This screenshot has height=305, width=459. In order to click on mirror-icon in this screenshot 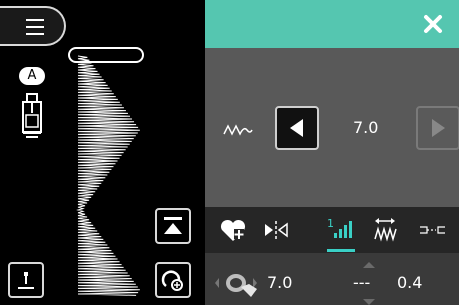, I will do `click(276, 230)`.